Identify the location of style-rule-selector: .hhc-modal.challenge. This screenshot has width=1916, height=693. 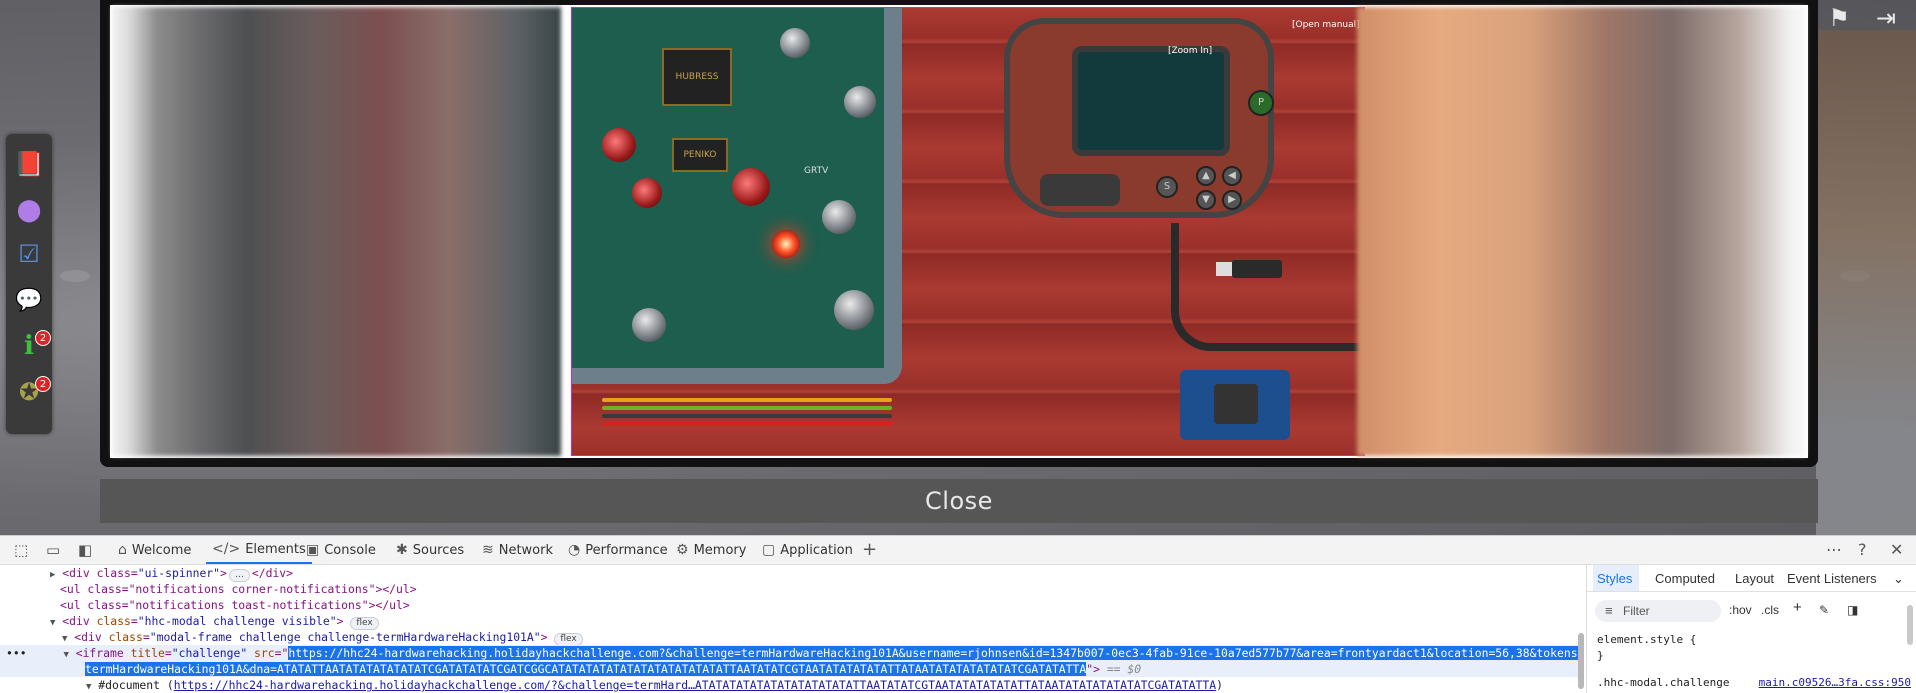
(1663, 682).